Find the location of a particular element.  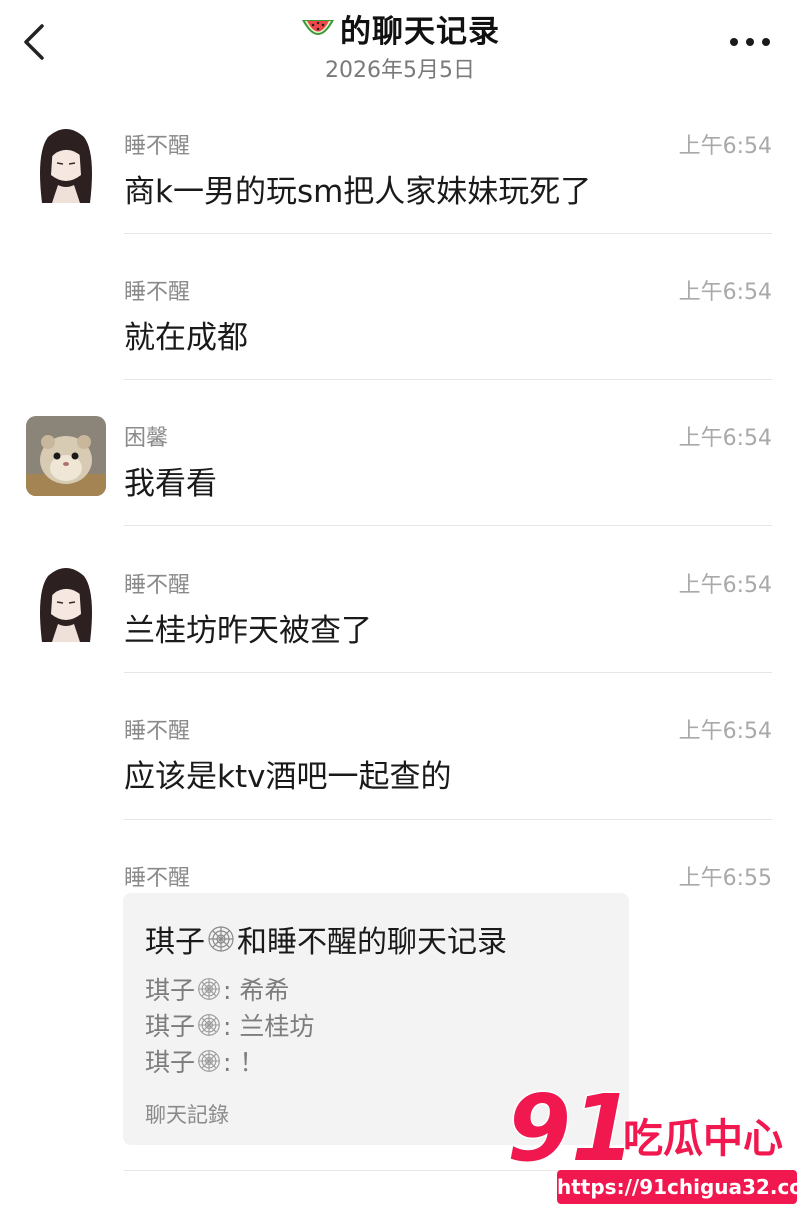

hamster-avatar-icon is located at coordinates (66, 456).